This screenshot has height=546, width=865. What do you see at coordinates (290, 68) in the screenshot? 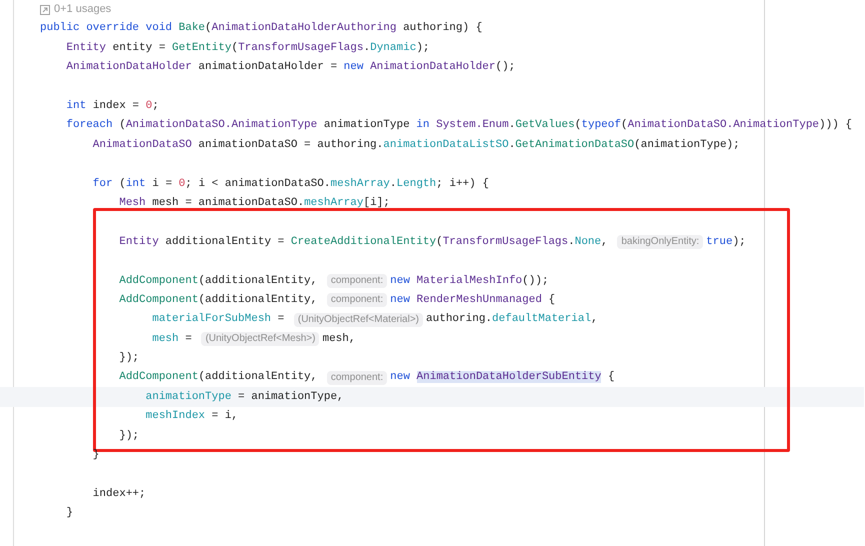
I see `code-text: AnimationDataHolder animationDataHolder = new AnimationDataHolder();` at bounding box center [290, 68].